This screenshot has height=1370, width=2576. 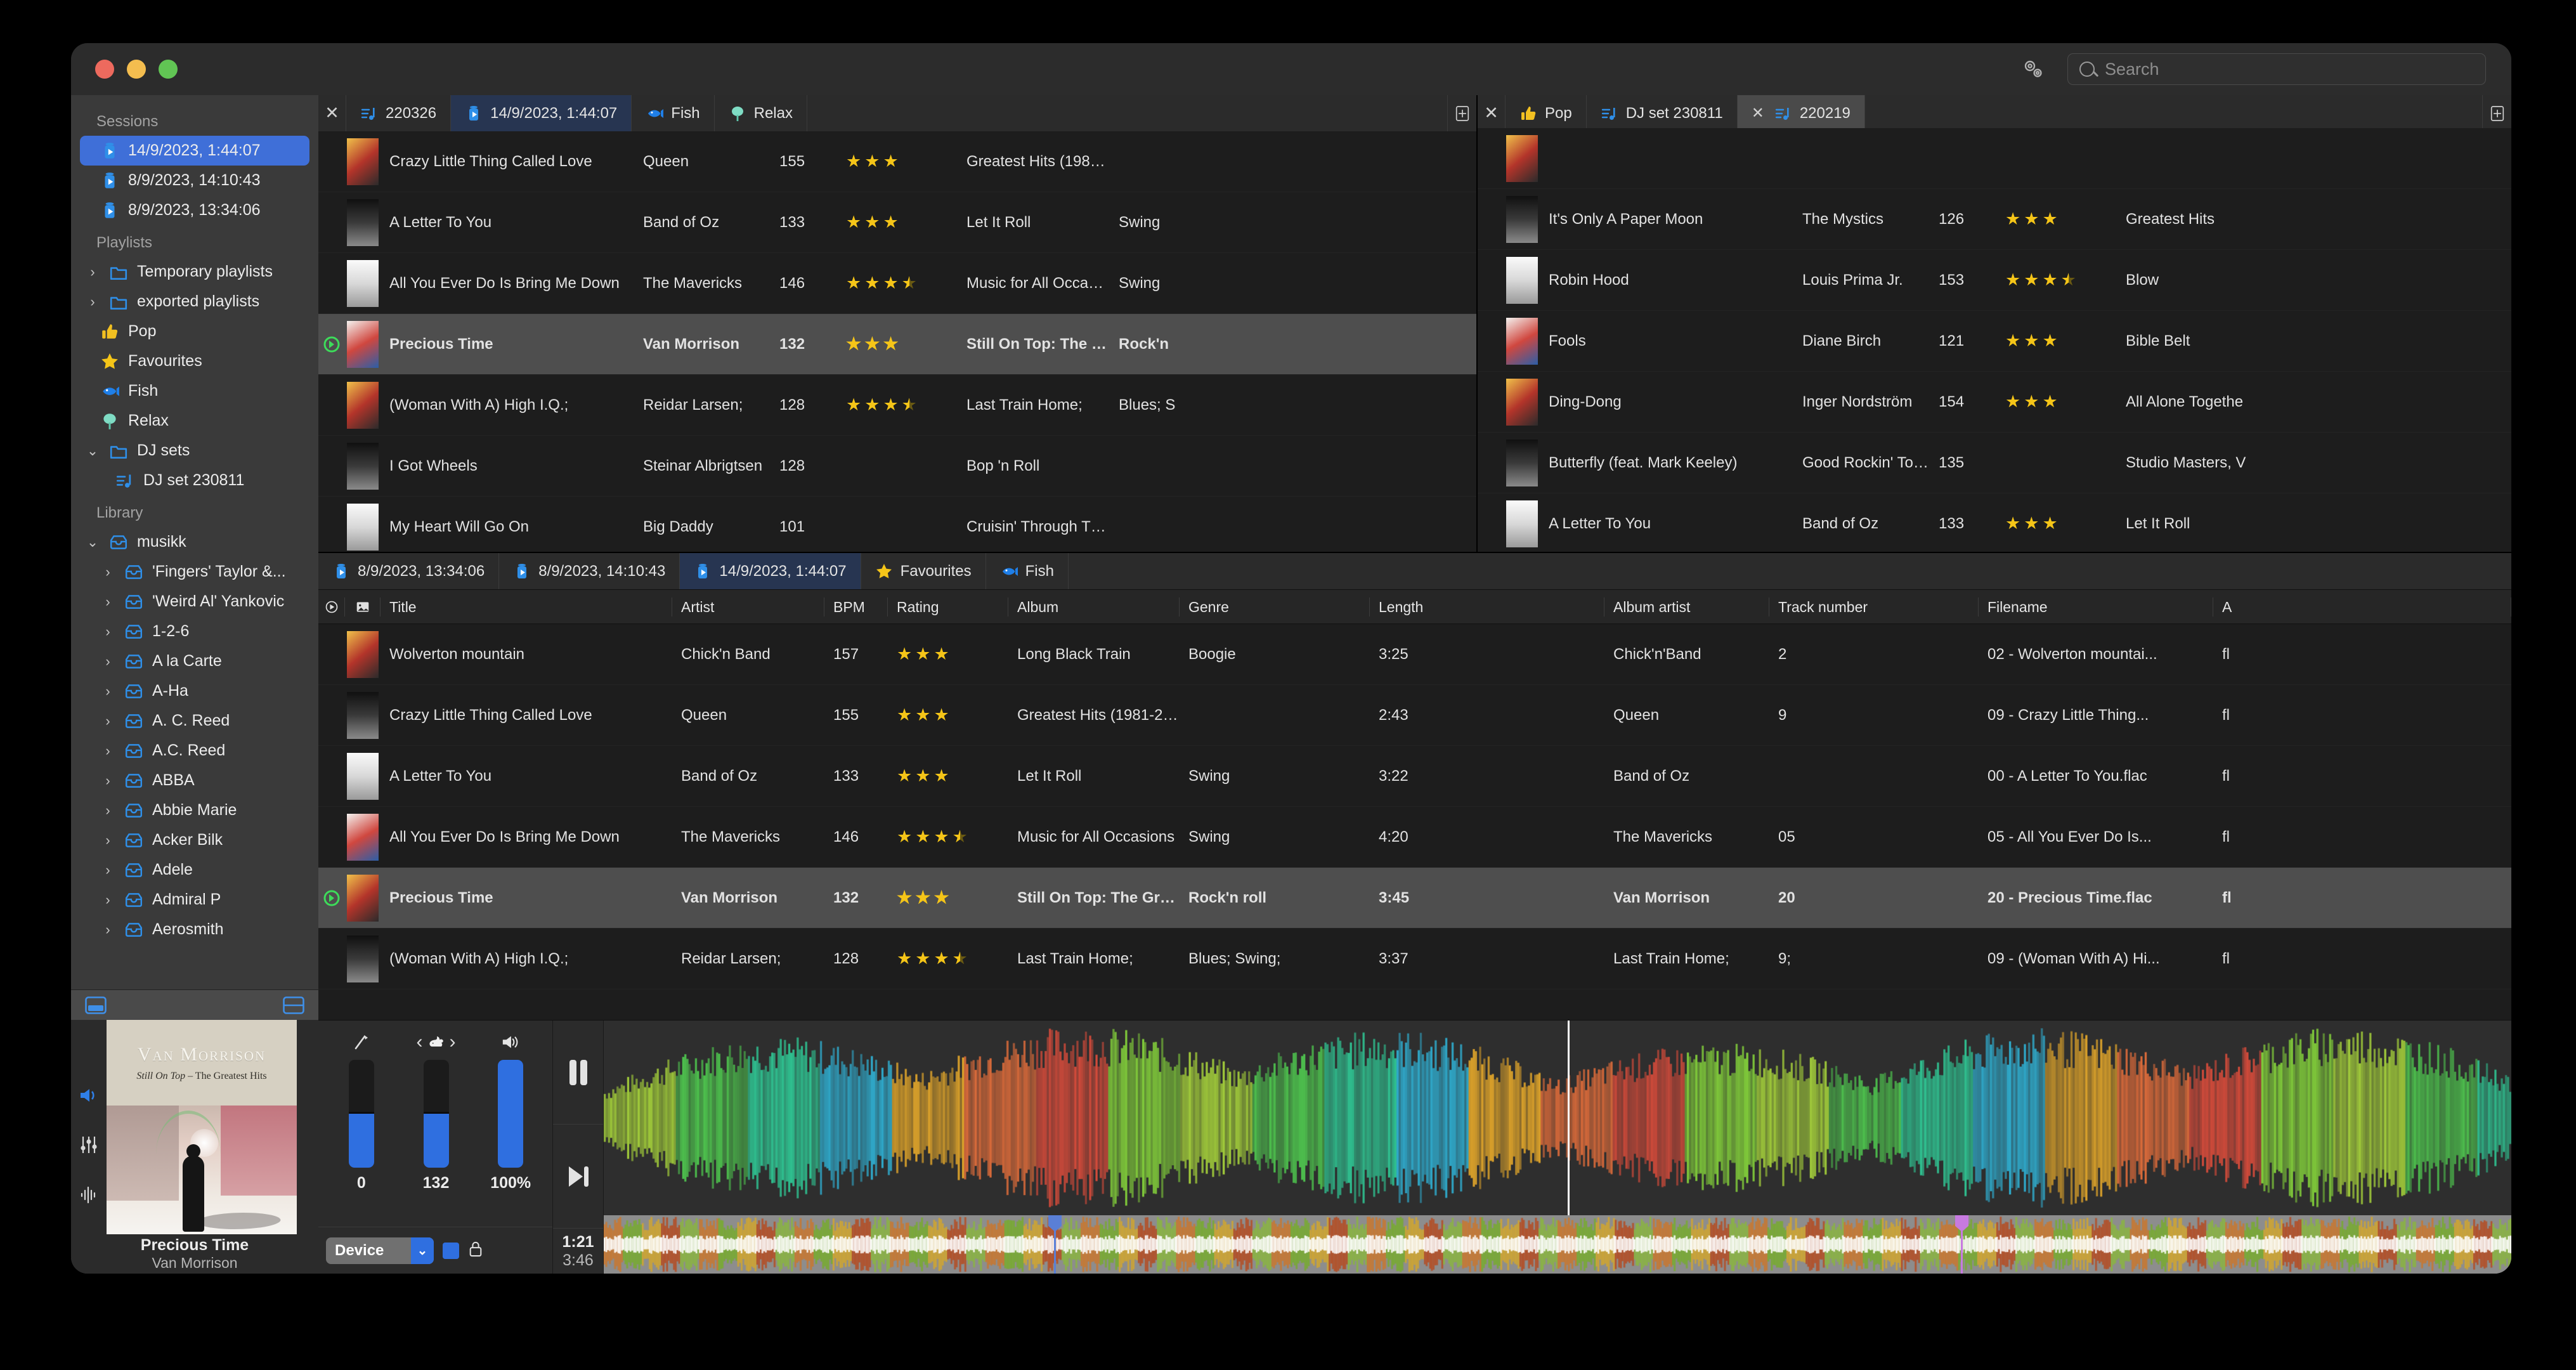 What do you see at coordinates (195, 542) in the screenshot?
I see `sidebar-item-musikk: ⌄ musikk` at bounding box center [195, 542].